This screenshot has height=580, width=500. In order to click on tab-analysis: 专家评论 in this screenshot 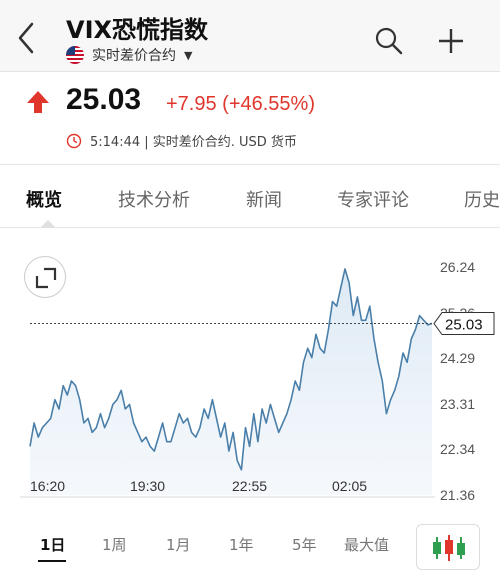, I will do `click(373, 199)`.